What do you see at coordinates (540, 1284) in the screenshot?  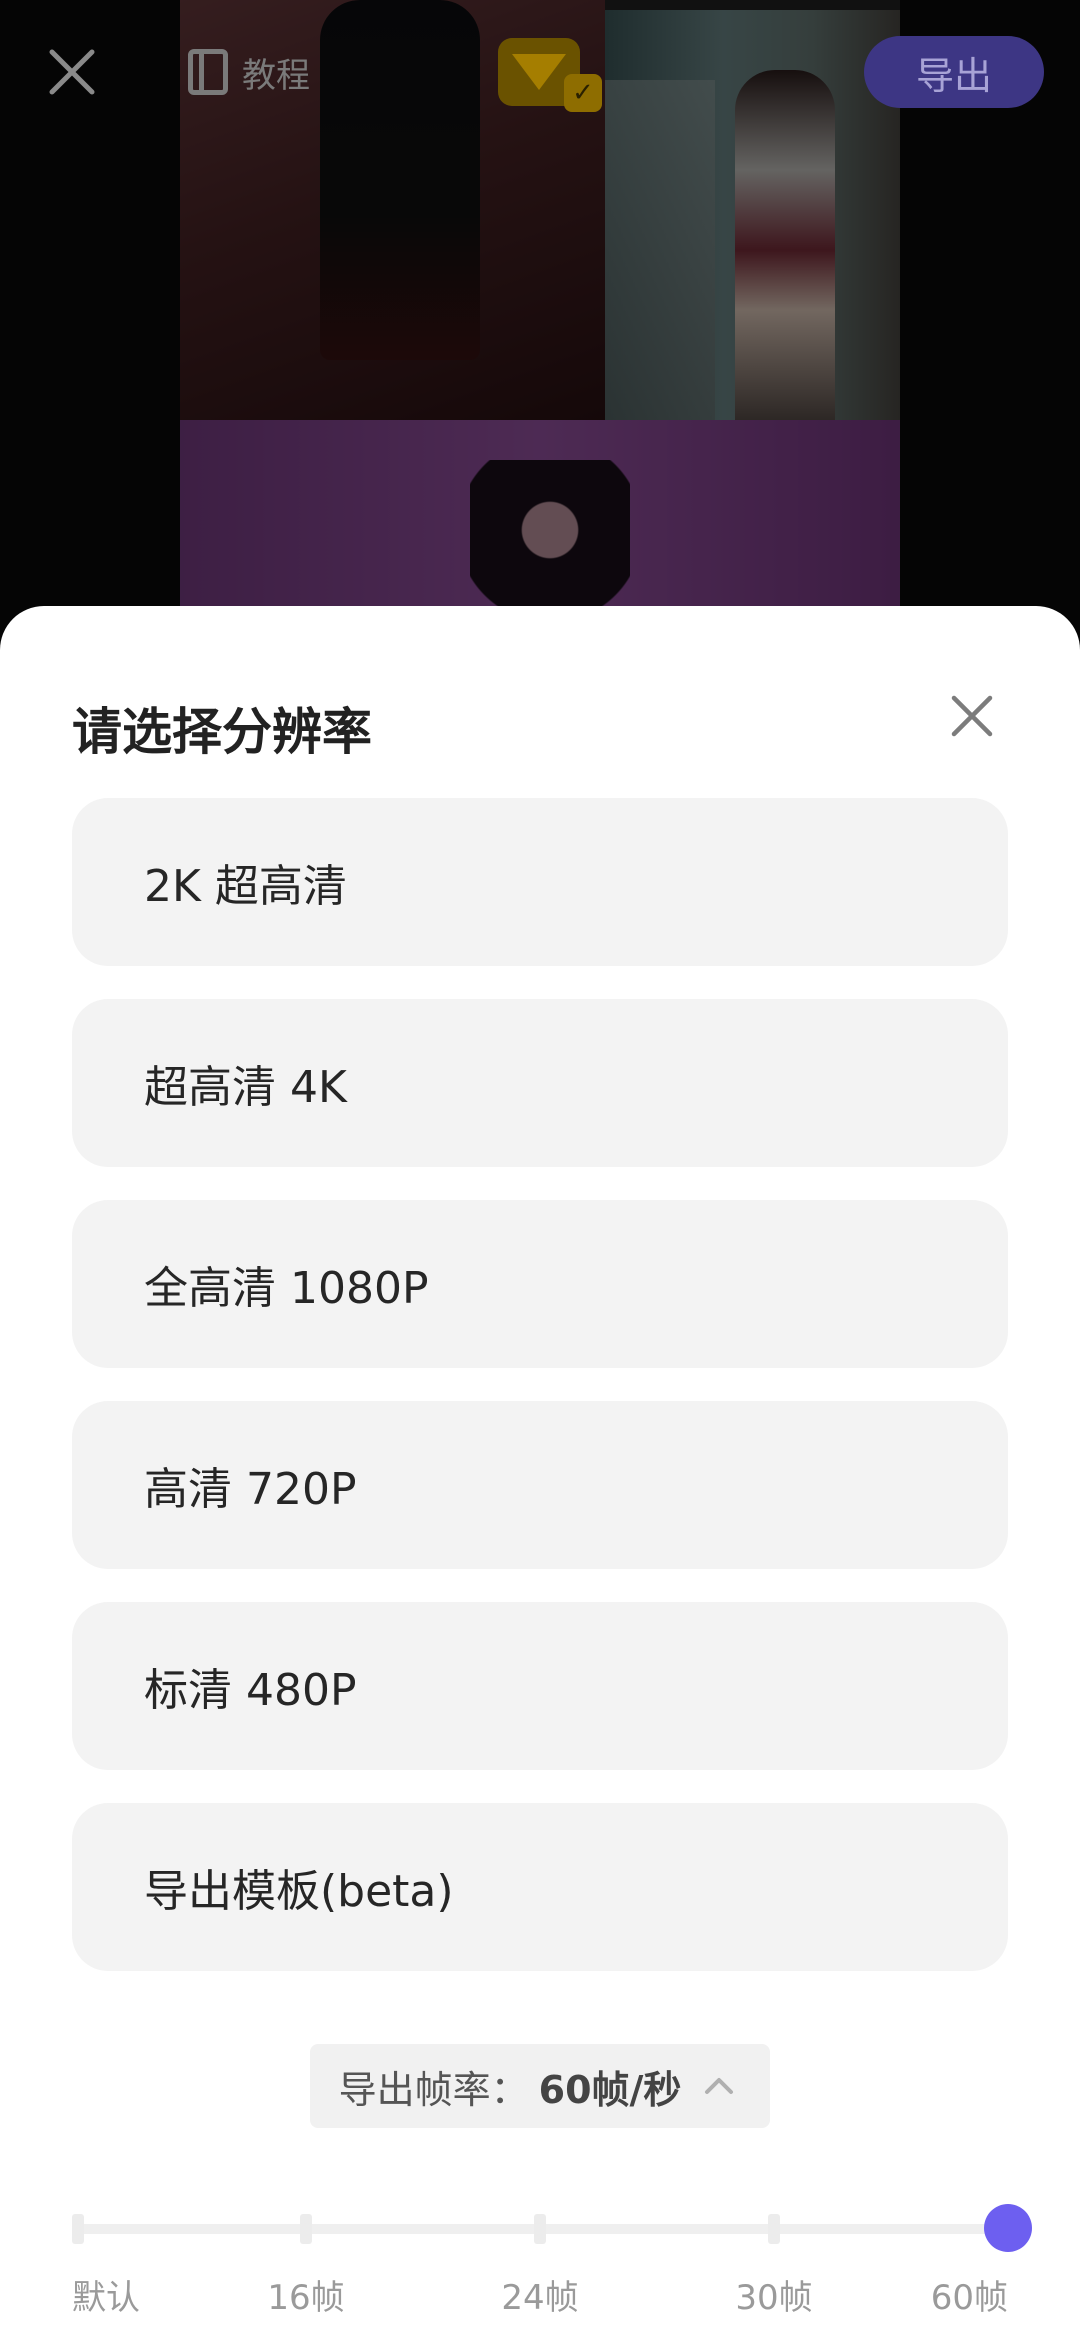 I see `option-1080p: 全高清 1080P` at bounding box center [540, 1284].